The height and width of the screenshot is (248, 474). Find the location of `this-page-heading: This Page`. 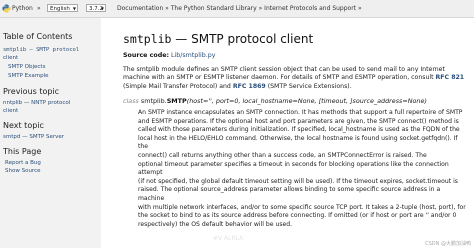

this-page-heading: This Page is located at coordinates (22, 151).